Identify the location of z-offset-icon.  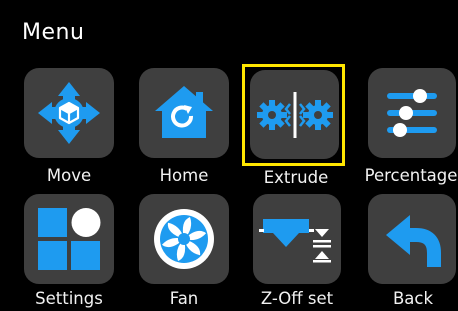
(297, 239).